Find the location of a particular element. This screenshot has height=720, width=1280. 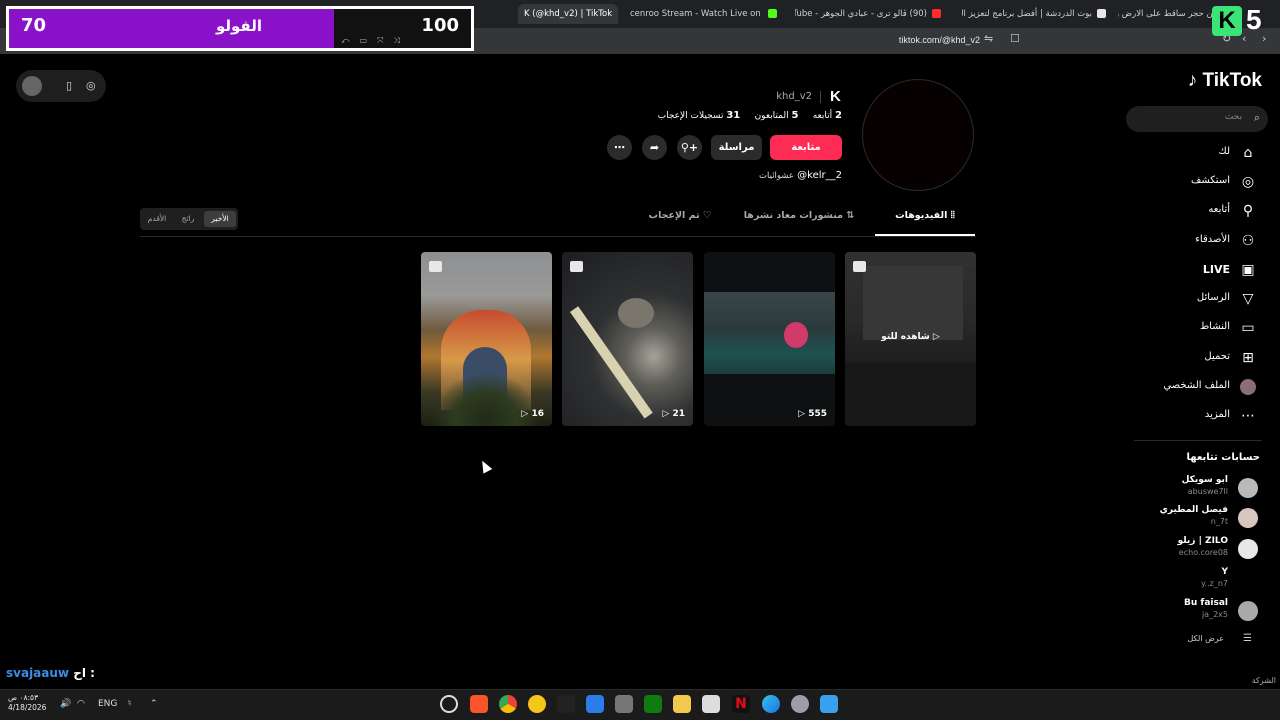

settings-icon is located at coordinates (800, 704).